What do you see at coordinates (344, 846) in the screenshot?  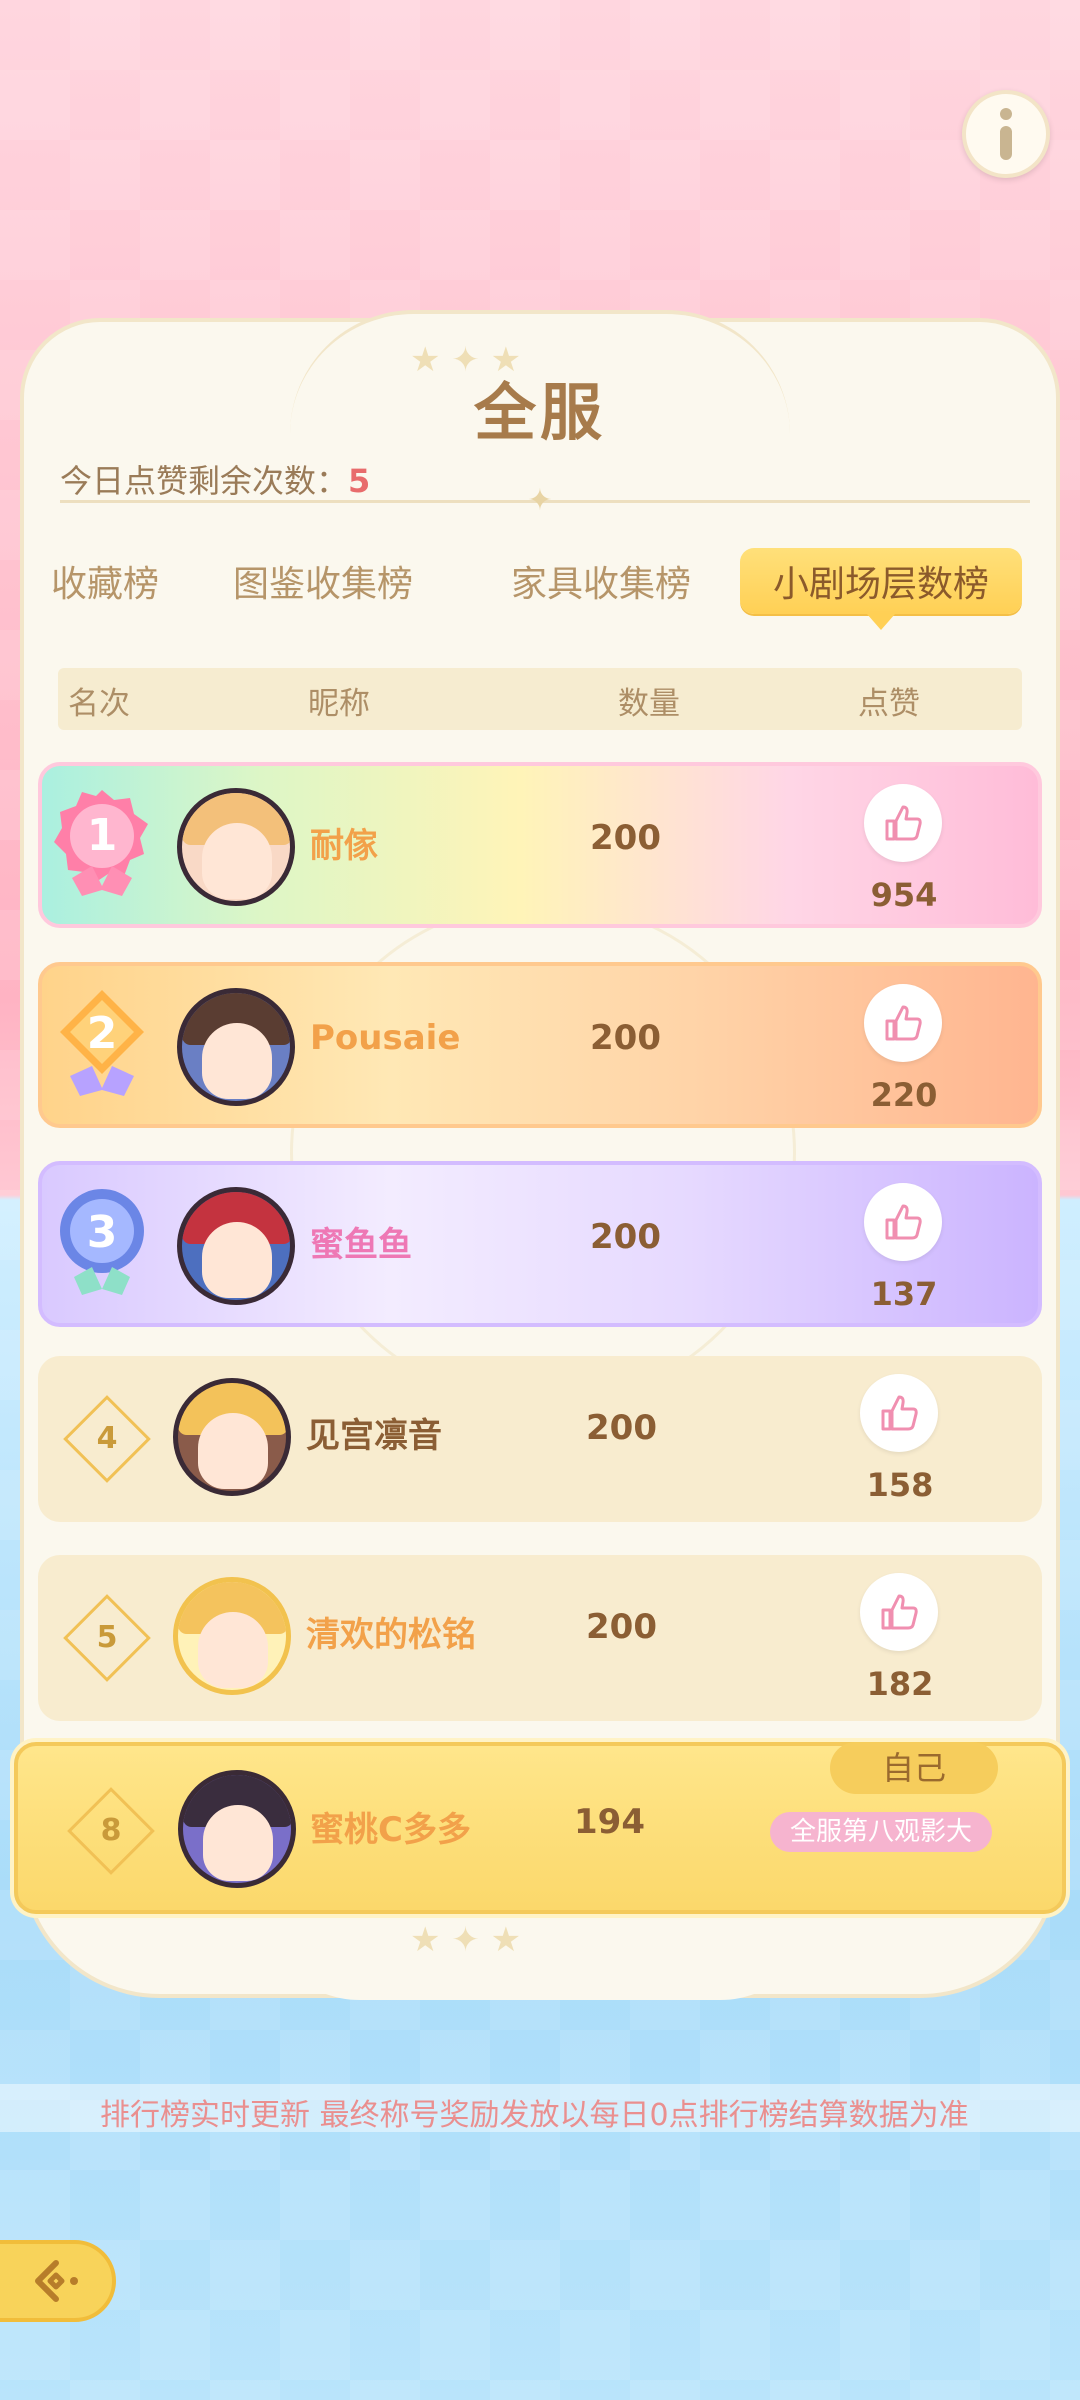 I see `nickname: 耐傢` at bounding box center [344, 846].